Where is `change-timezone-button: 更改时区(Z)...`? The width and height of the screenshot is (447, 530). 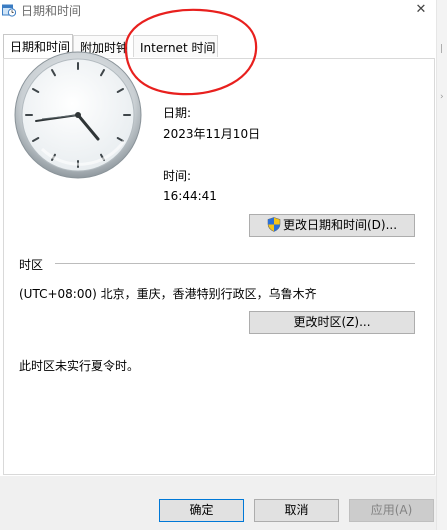
change-timezone-button: 更改时区(Z)... is located at coordinates (332, 322).